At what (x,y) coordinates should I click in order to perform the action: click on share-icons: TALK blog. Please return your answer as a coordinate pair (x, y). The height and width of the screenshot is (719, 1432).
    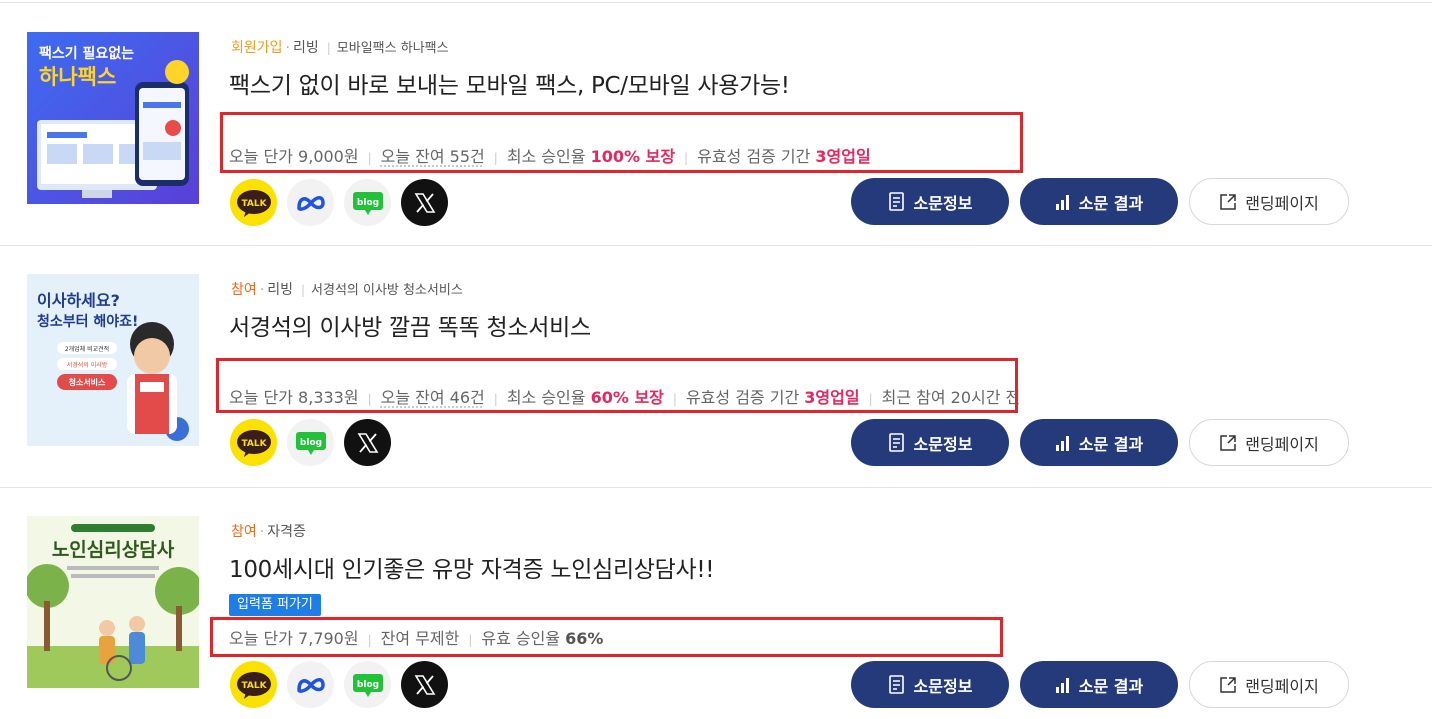
    Looking at the image, I should click on (339, 684).